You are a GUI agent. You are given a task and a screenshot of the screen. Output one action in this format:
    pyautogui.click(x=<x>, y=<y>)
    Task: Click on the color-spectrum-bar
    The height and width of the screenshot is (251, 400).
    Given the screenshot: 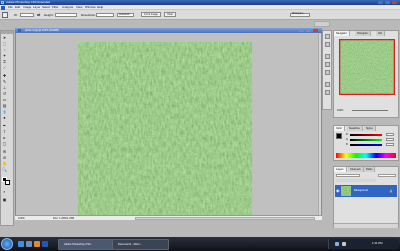 What is the action you would take?
    pyautogui.click(x=366, y=155)
    